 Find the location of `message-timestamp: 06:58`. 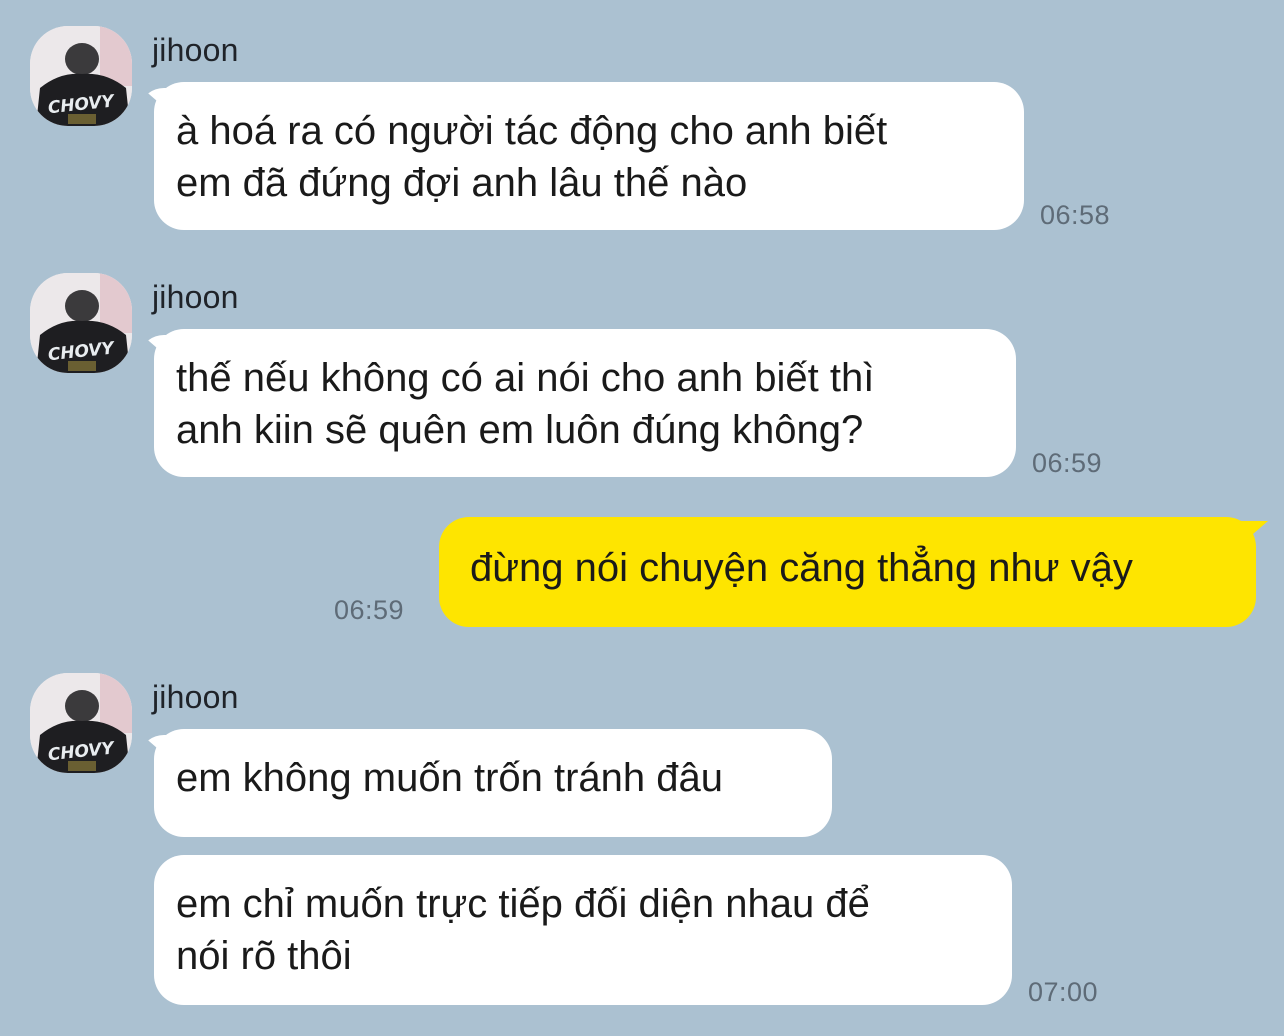

message-timestamp: 06:58 is located at coordinates (1075, 215).